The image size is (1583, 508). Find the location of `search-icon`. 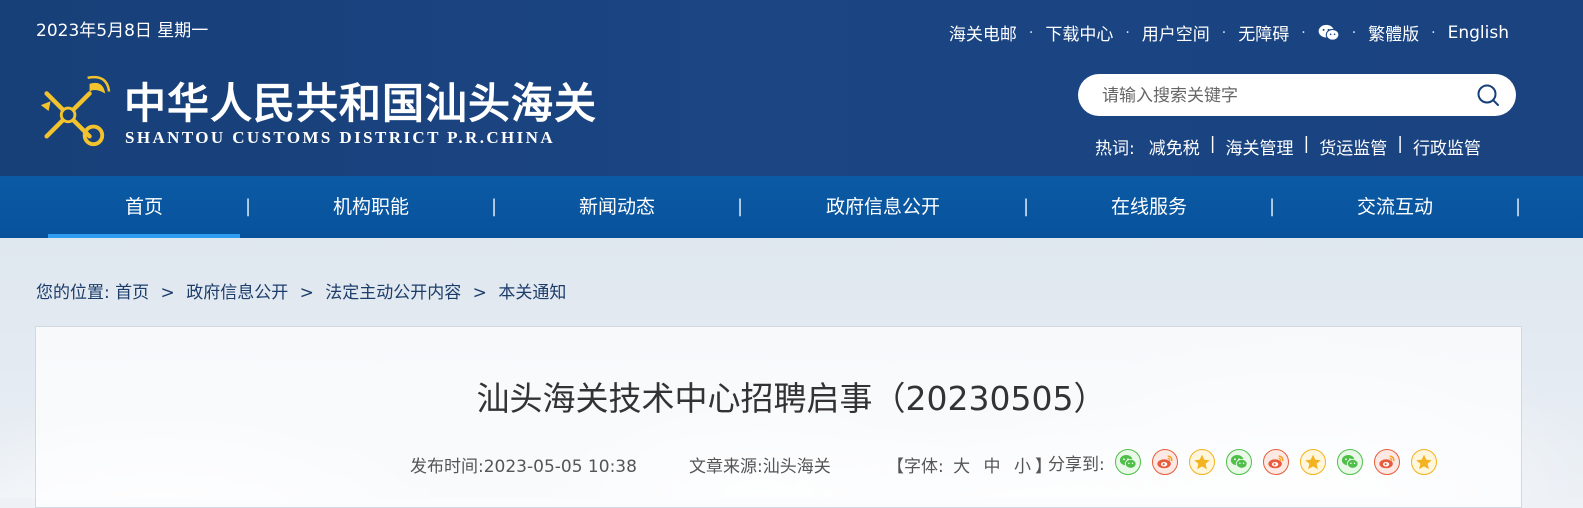

search-icon is located at coordinates (1488, 95).